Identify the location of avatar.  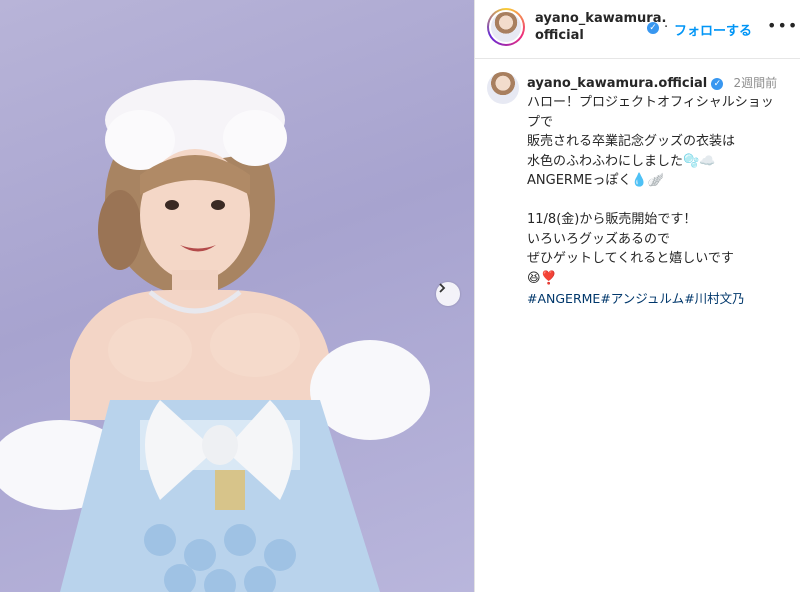
(506, 27).